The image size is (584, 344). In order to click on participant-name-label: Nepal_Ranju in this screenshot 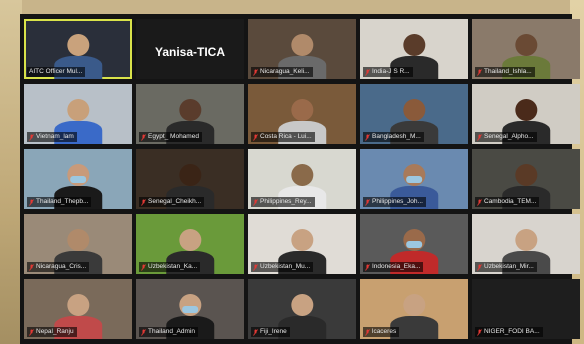, I will do `click(52, 332)`.